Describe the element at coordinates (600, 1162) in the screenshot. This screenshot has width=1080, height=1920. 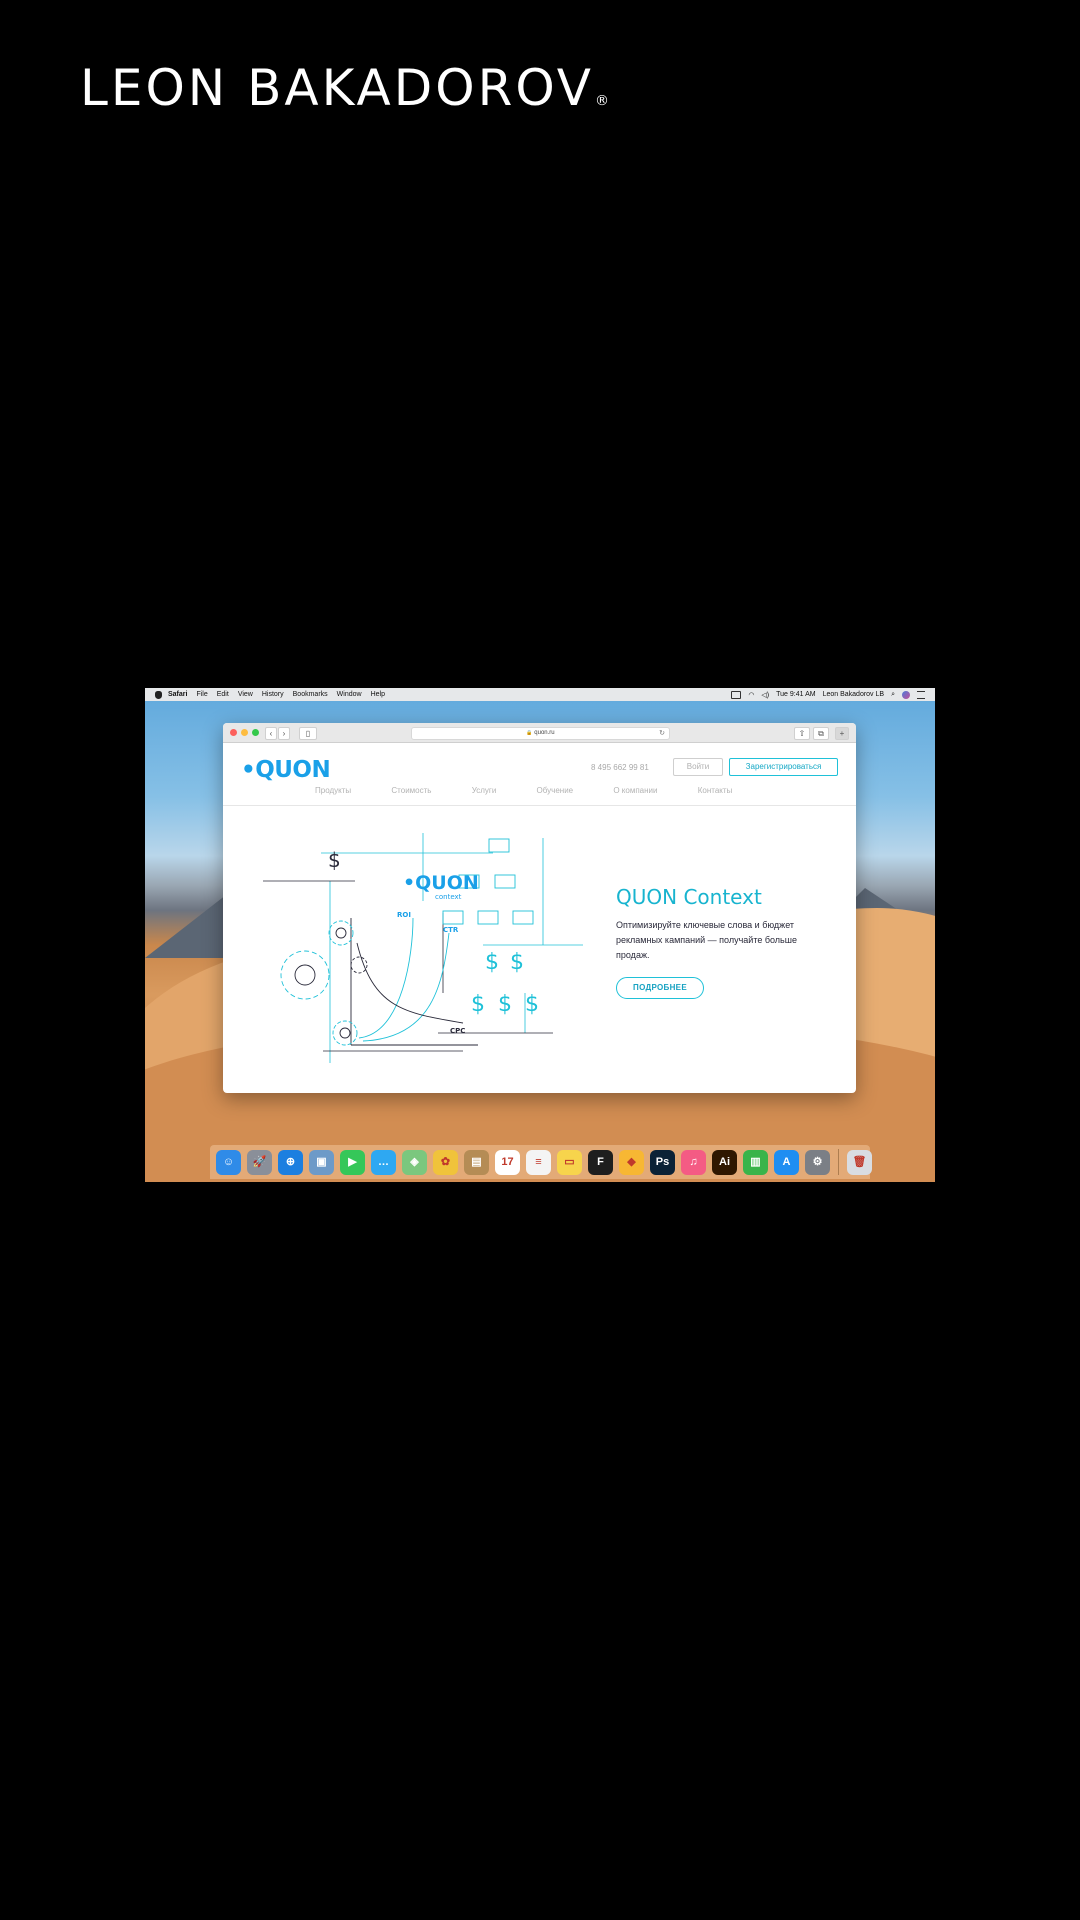
I see `figma-icon: F` at that location.